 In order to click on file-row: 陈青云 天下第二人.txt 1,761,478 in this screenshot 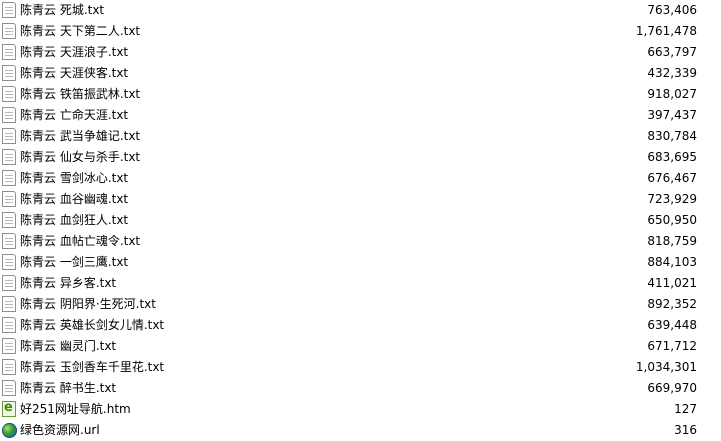, I will do `click(360, 31)`.